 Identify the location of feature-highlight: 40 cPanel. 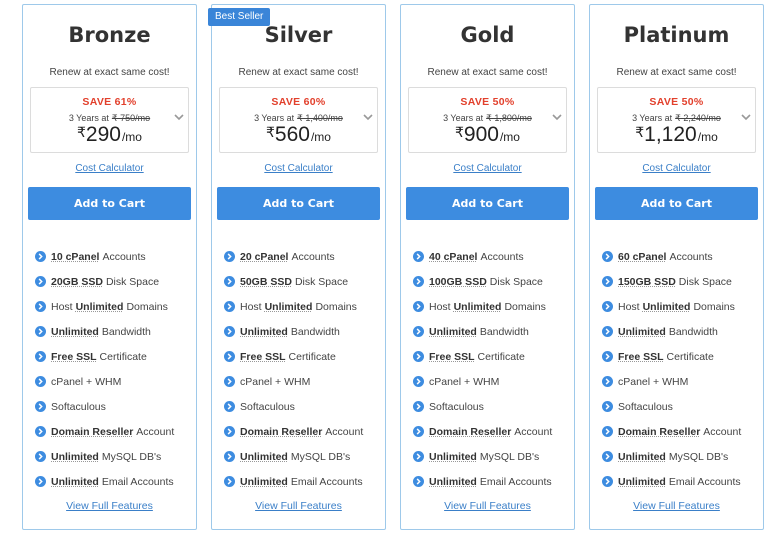
(453, 257).